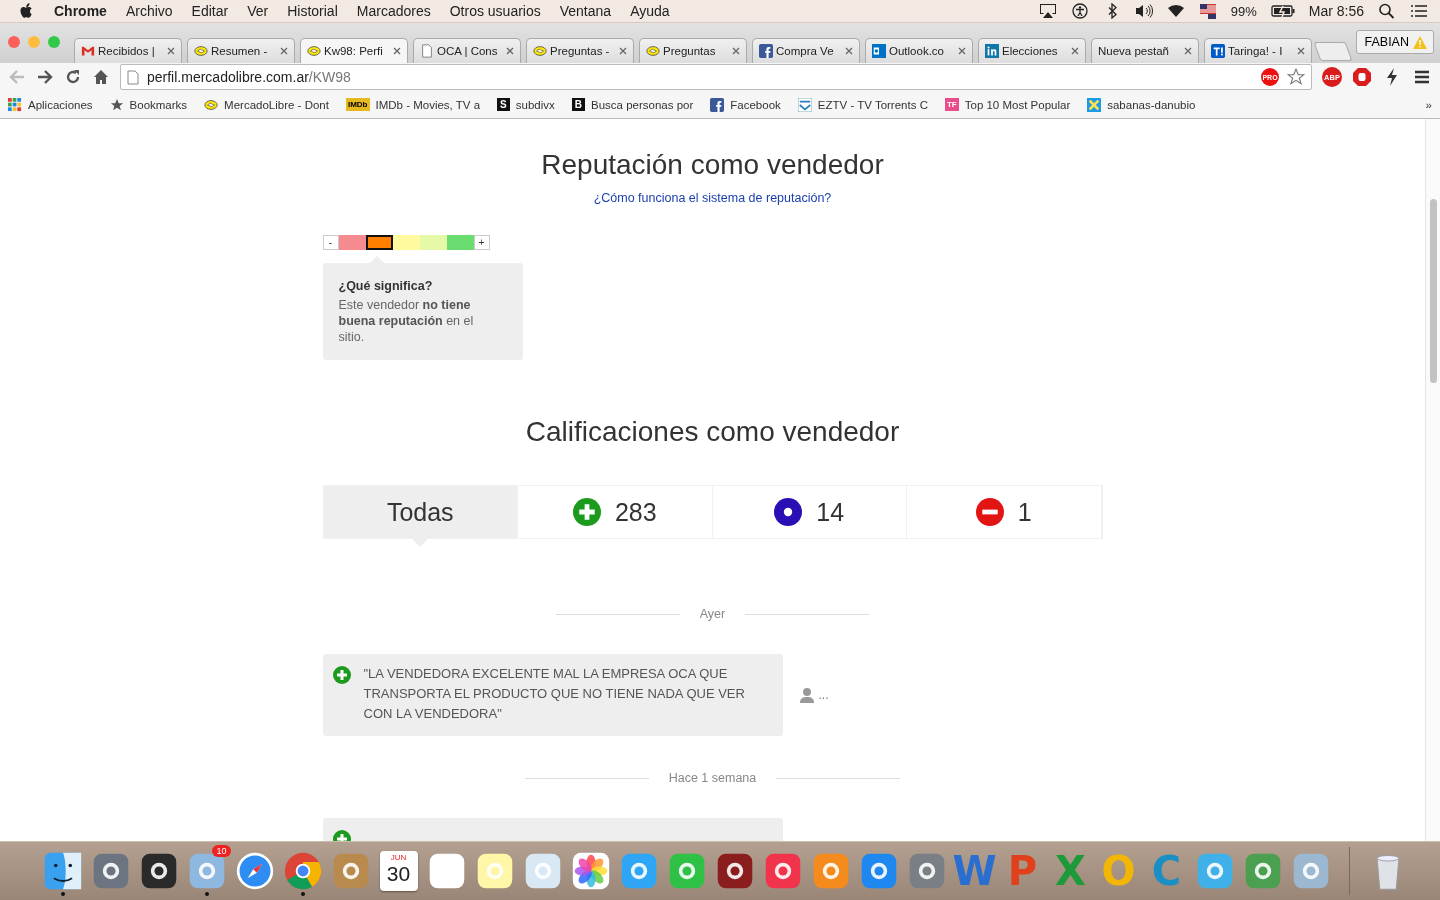 The width and height of the screenshot is (1440, 900). Describe the element at coordinates (128, 50) in the screenshot. I see `browser-tab: Recibidos |` at that location.